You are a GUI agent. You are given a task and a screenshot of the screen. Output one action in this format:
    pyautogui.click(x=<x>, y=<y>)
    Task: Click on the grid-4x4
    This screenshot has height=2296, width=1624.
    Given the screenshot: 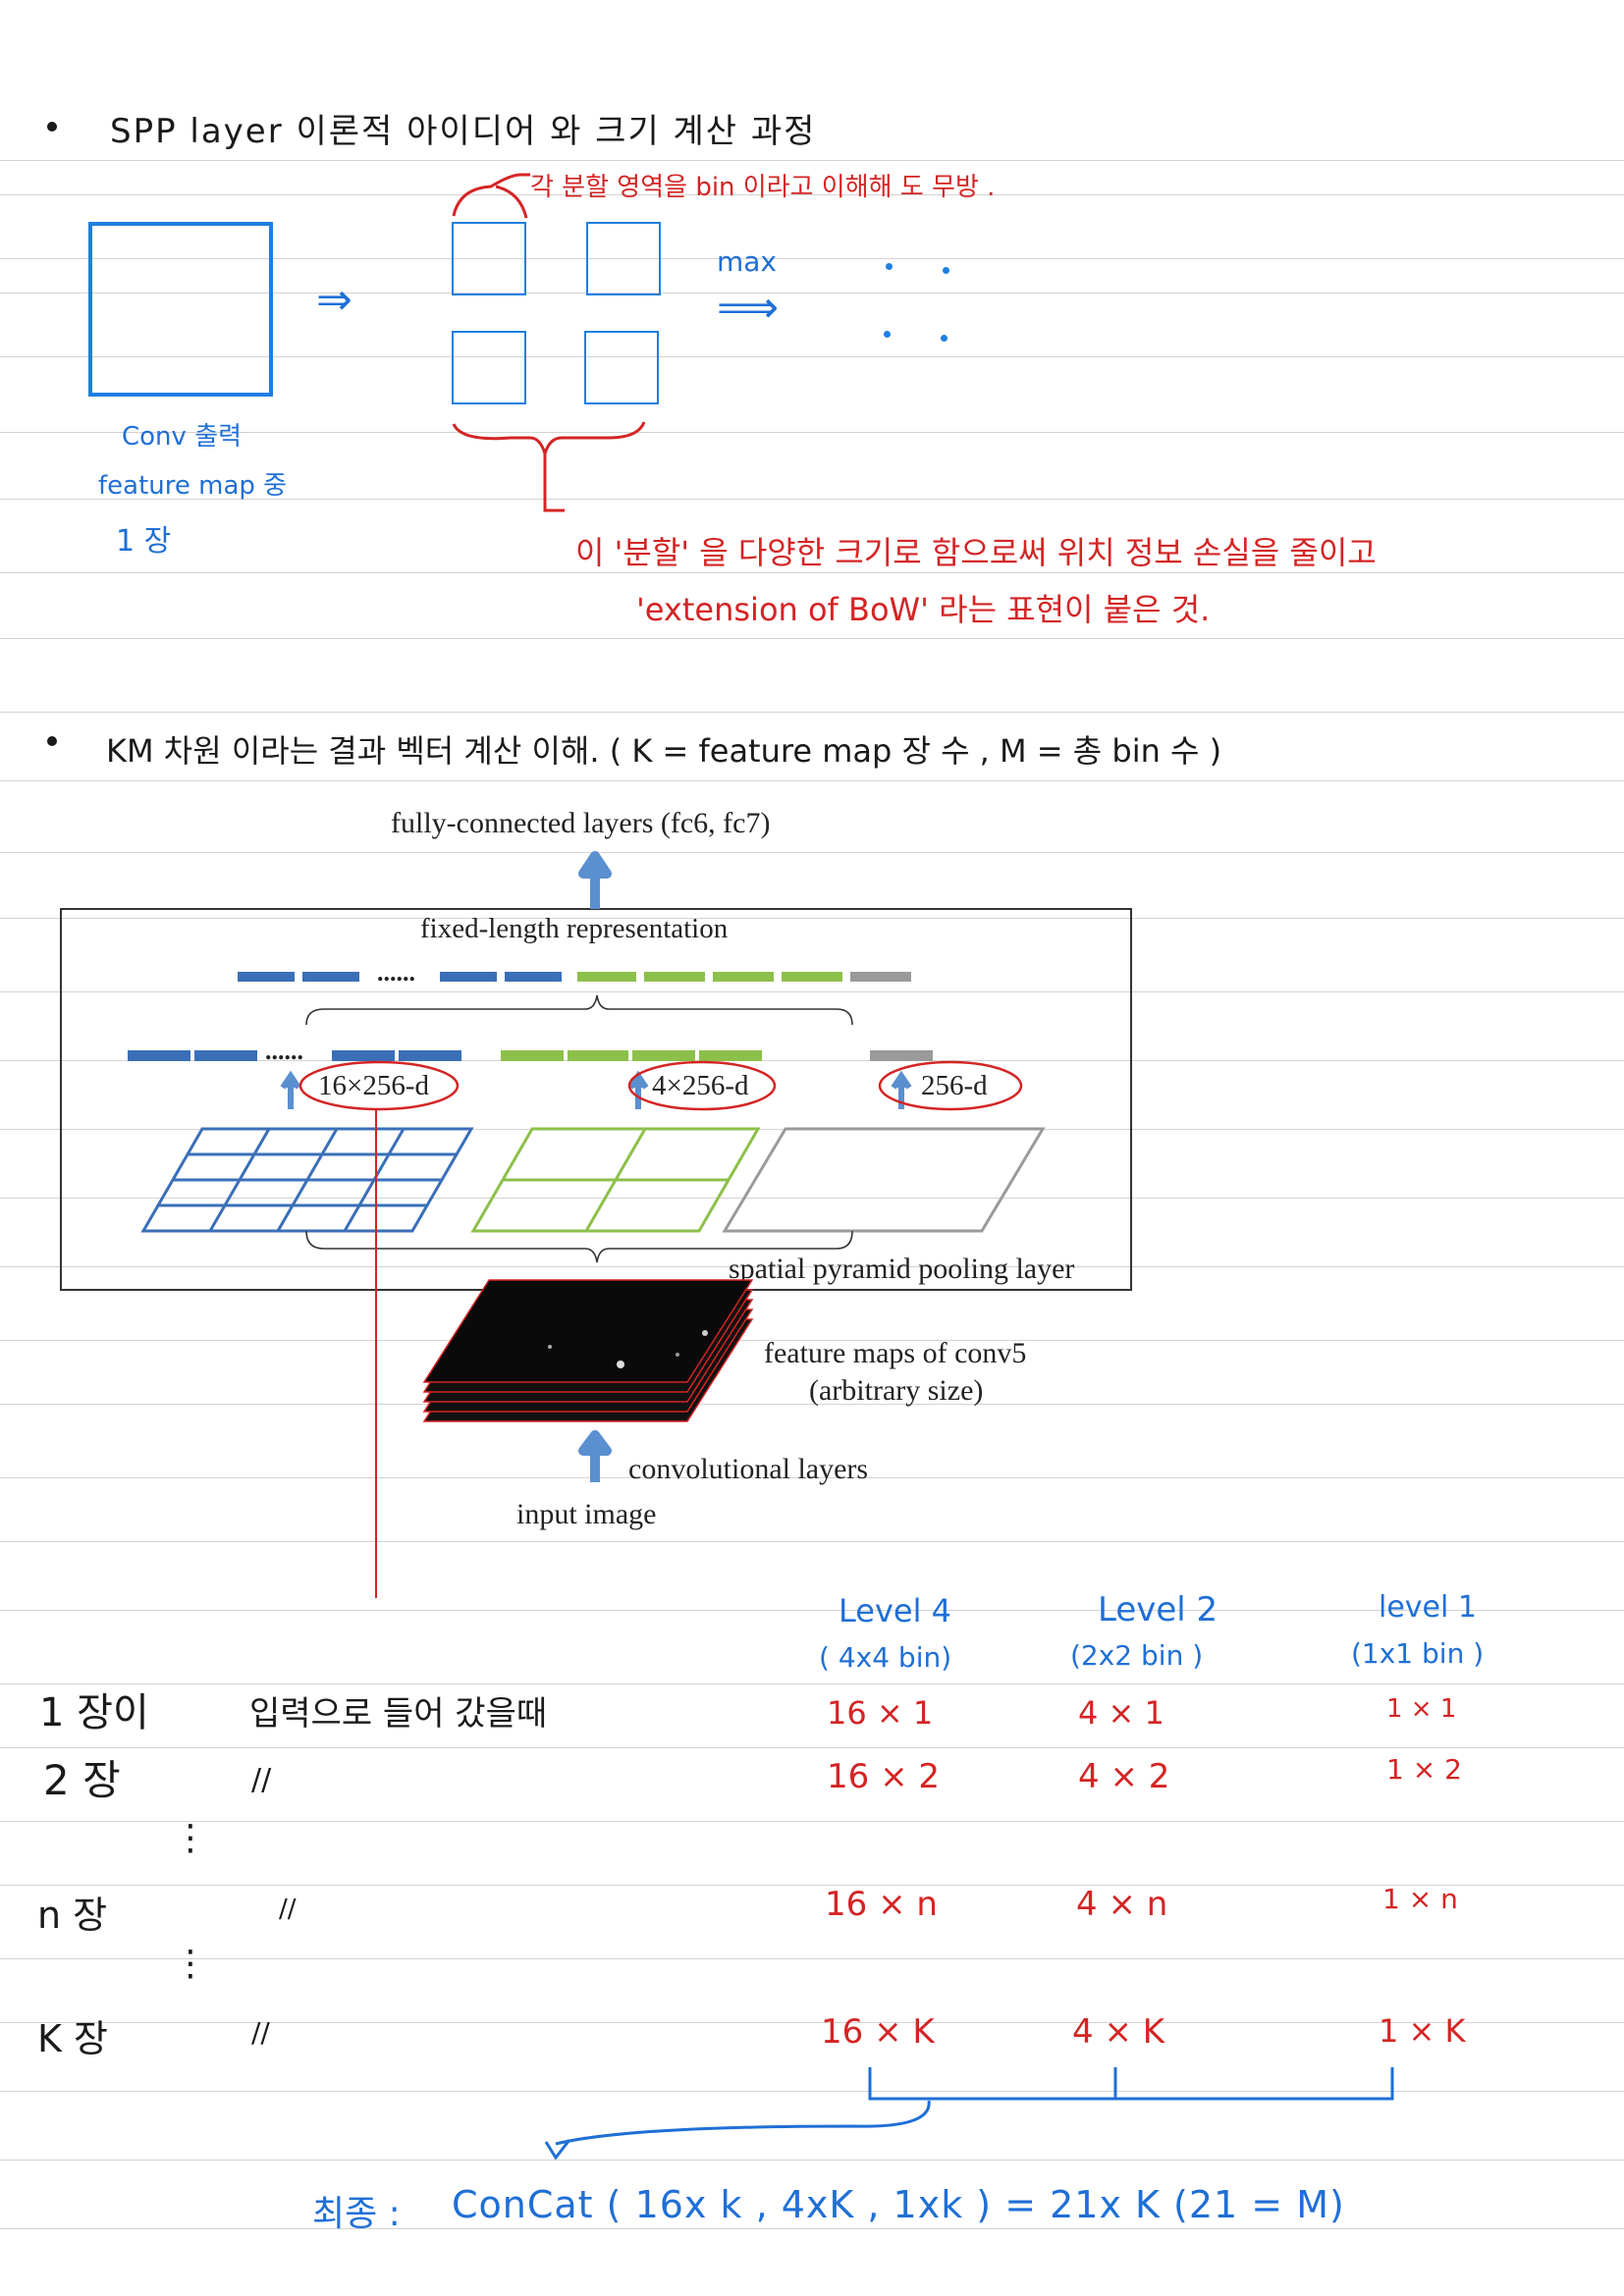 What is the action you would take?
    pyautogui.click(x=307, y=1180)
    